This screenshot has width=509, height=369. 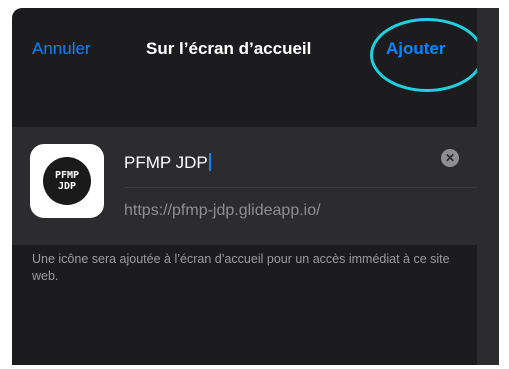 I want to click on app-icon: PFMP JDP, so click(x=67, y=181).